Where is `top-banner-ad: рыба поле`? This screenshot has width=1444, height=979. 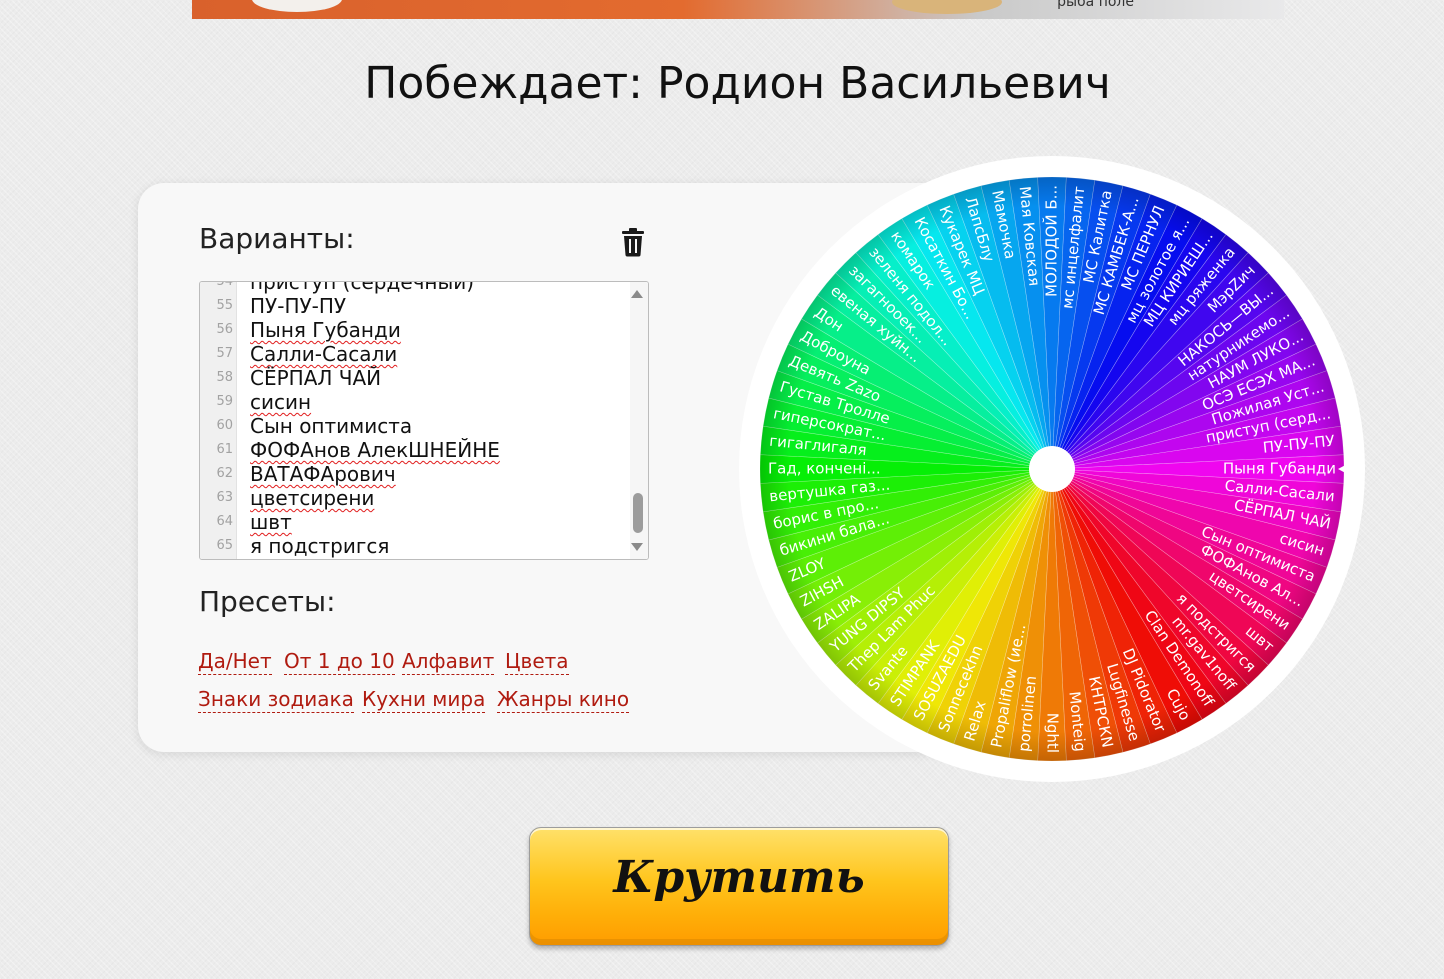
top-banner-ad: рыба поле is located at coordinates (738, 9).